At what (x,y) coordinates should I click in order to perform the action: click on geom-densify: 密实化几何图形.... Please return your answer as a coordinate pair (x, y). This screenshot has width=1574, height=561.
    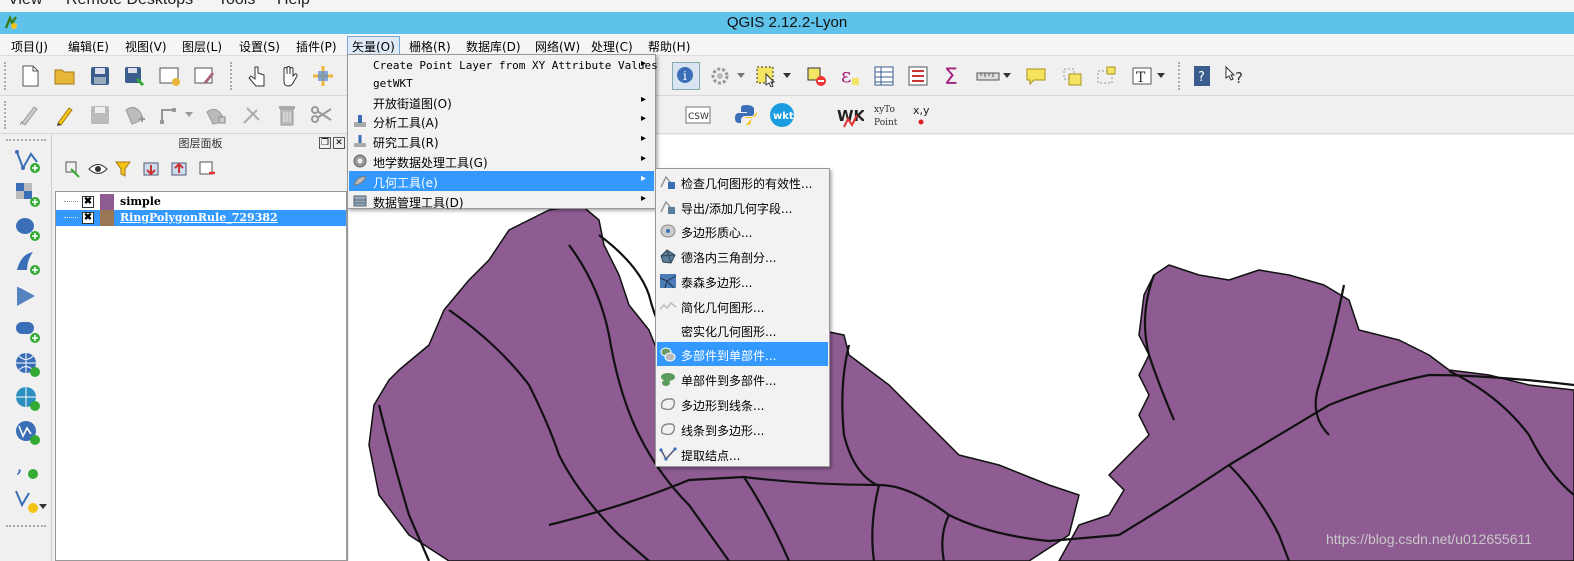
    Looking at the image, I should click on (742, 330).